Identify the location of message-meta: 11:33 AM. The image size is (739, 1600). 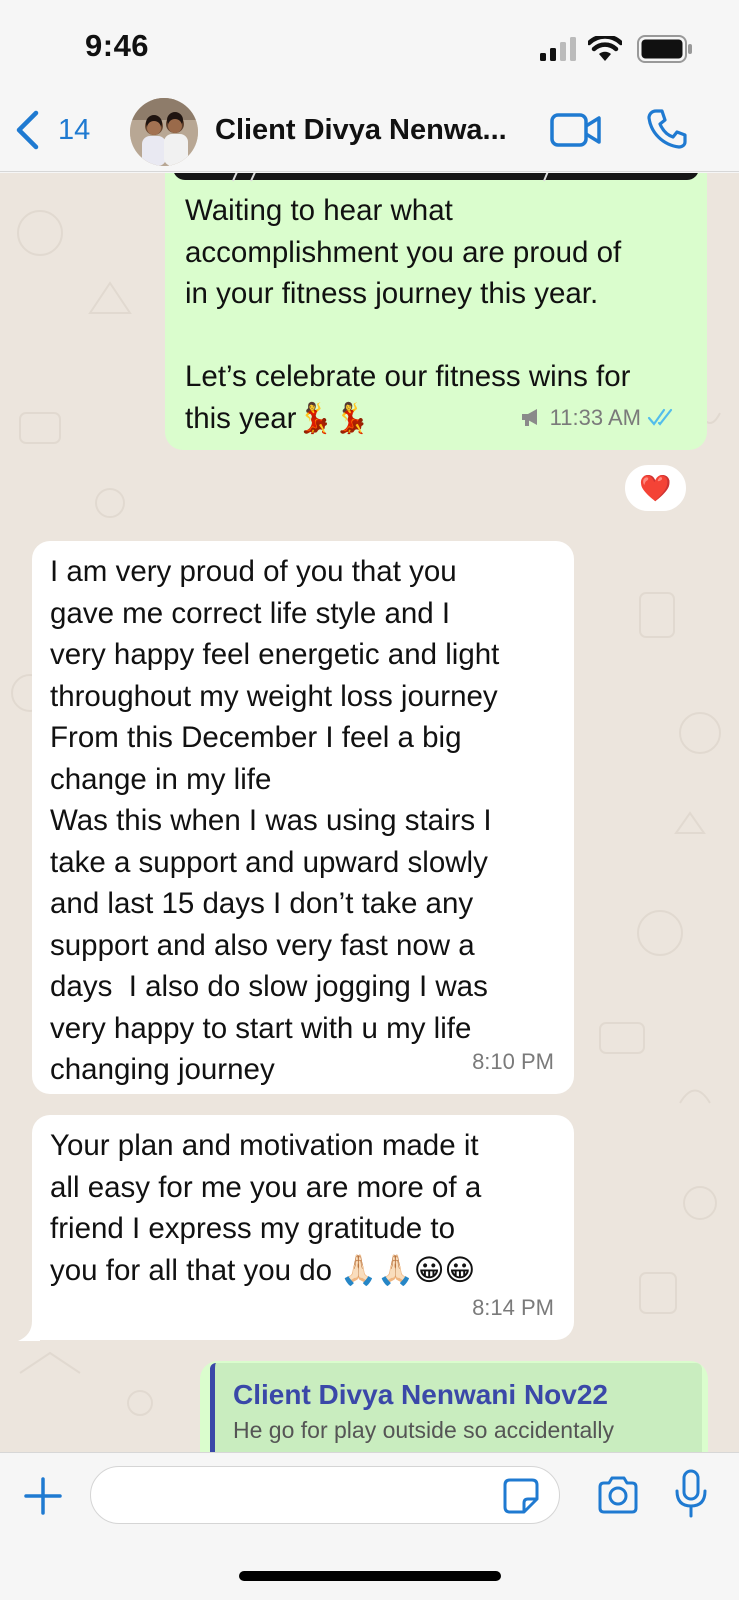
(598, 418).